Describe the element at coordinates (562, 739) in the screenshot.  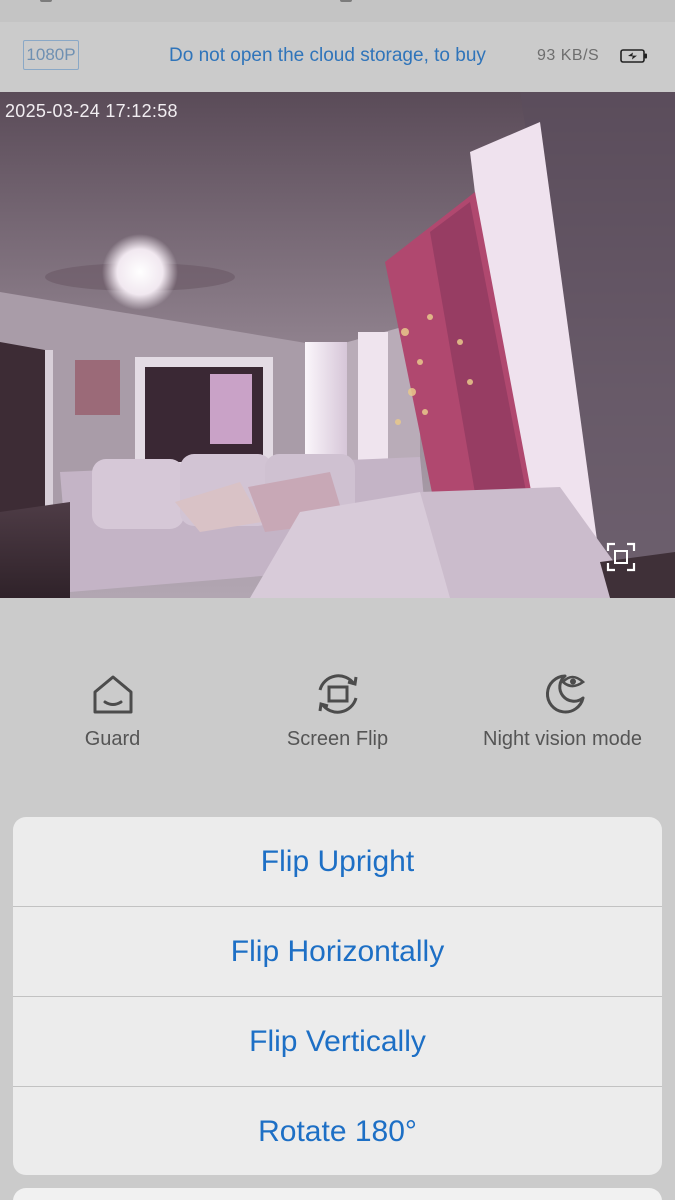
I see `night-vision-label: Night vision mode` at that location.